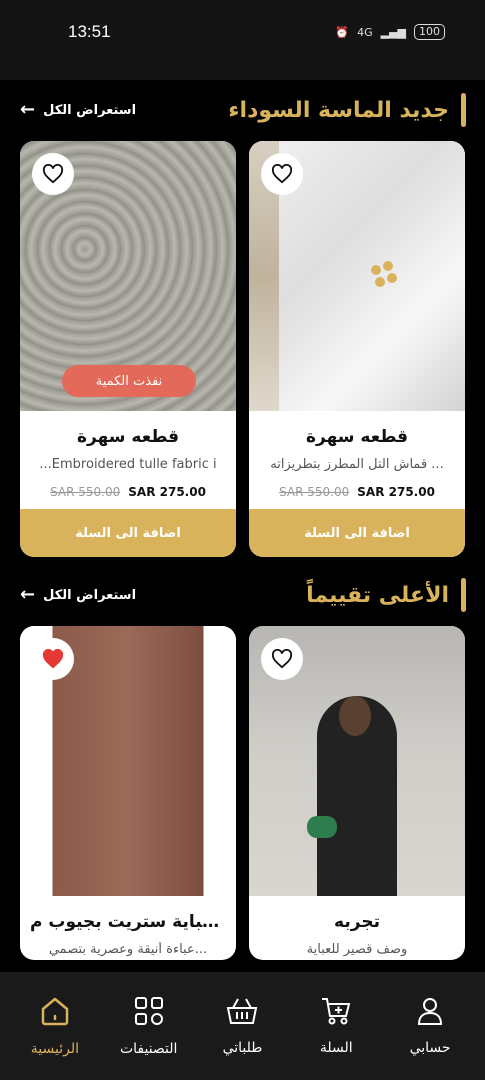 This screenshot has height=1080, width=485. Describe the element at coordinates (336, 1011) in the screenshot. I see `cart-icon` at that location.